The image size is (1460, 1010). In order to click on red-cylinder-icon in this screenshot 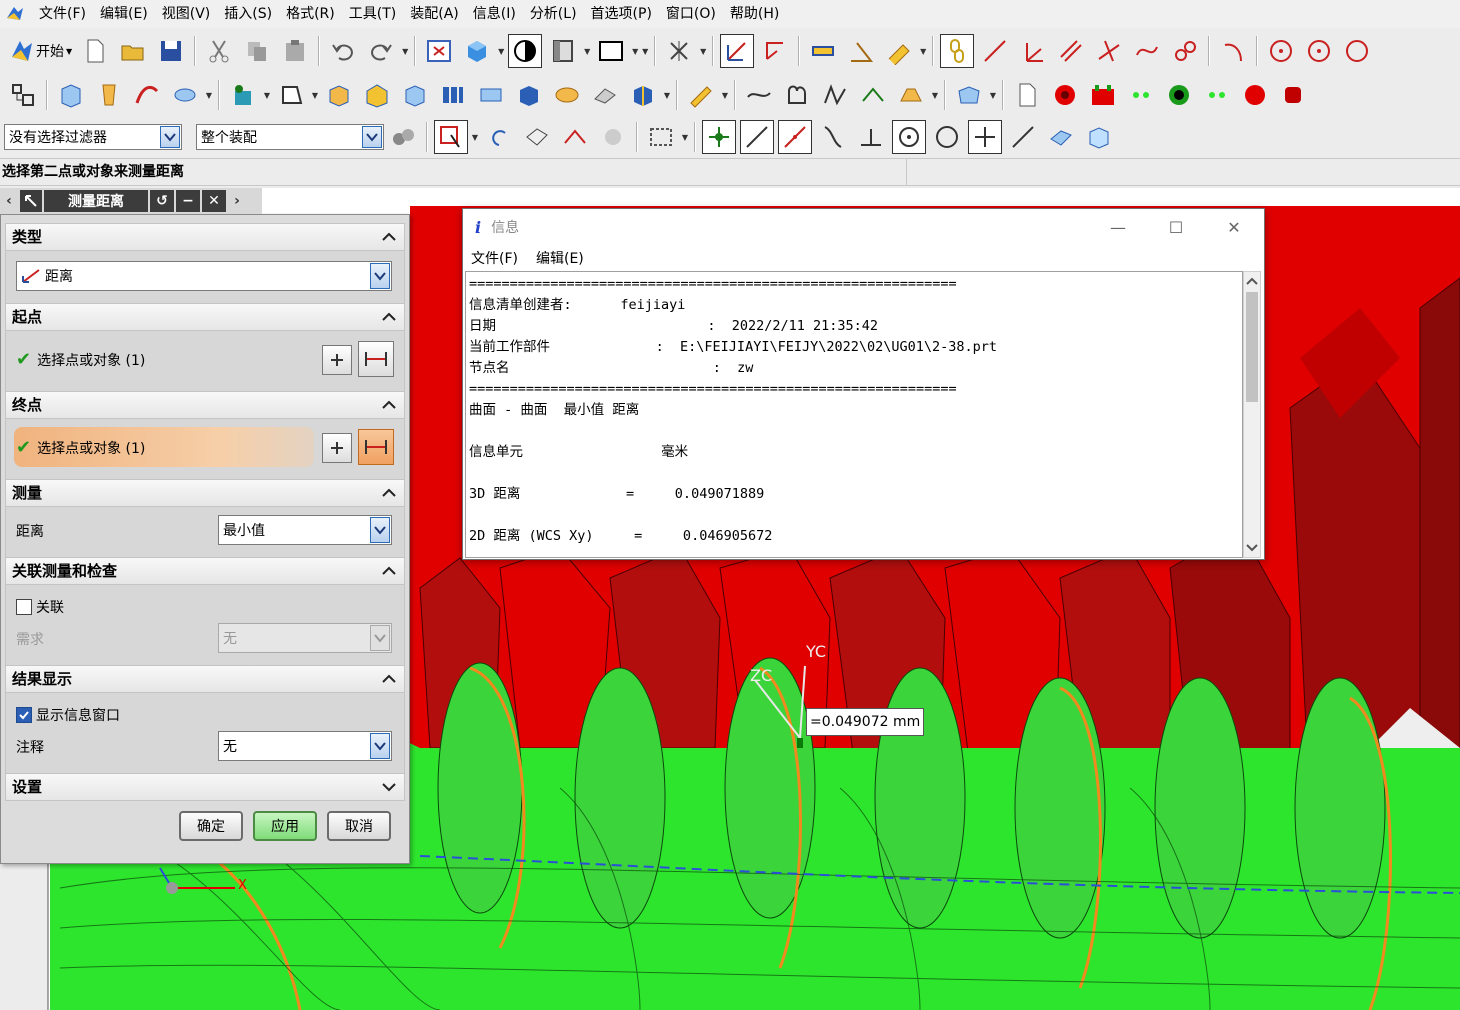, I will do `click(1293, 95)`.